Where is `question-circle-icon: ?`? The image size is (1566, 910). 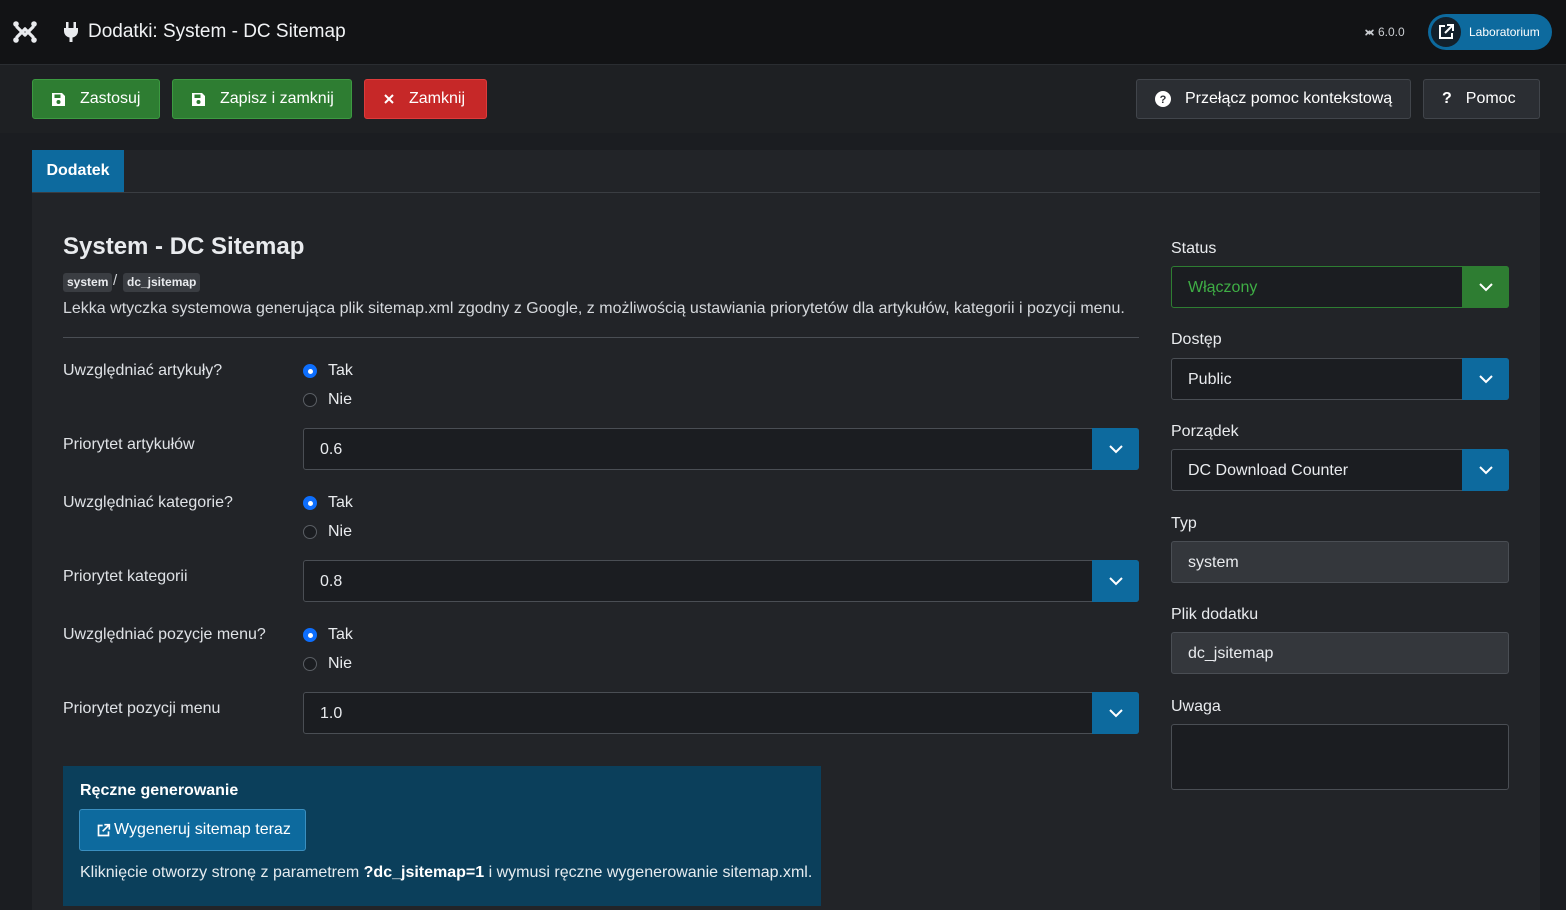 question-circle-icon: ? is located at coordinates (1163, 99).